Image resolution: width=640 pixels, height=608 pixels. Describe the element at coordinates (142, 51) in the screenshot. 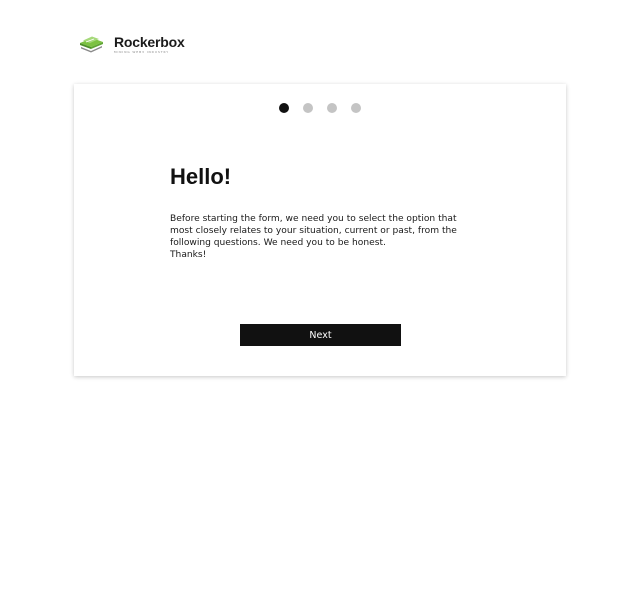

I see `brand-tagline: MINING WEB3 INDUSTRY` at that location.